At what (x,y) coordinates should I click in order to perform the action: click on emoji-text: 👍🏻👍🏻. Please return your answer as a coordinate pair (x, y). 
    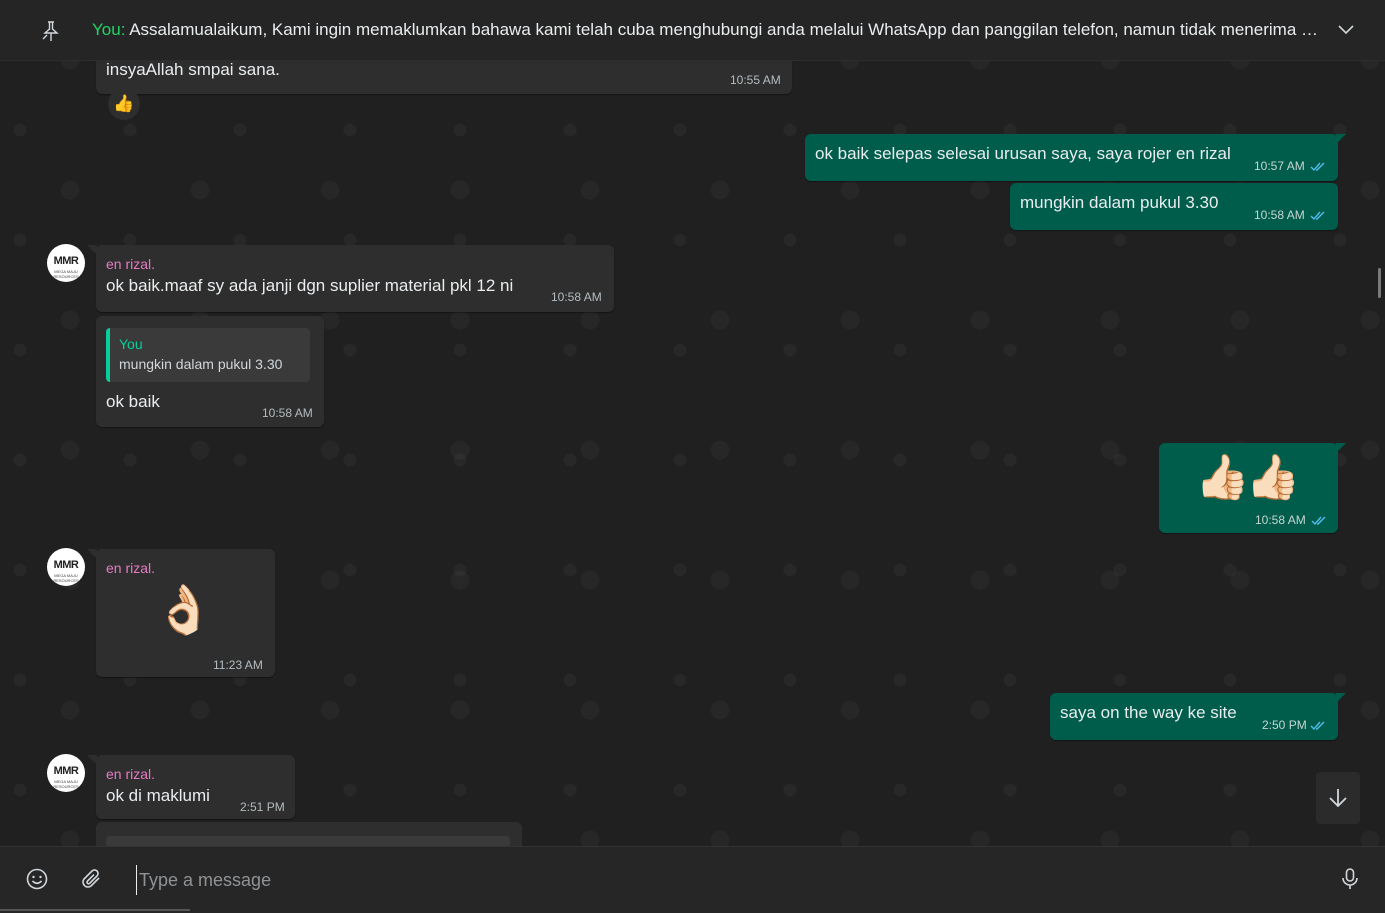
    Looking at the image, I should click on (1248, 477).